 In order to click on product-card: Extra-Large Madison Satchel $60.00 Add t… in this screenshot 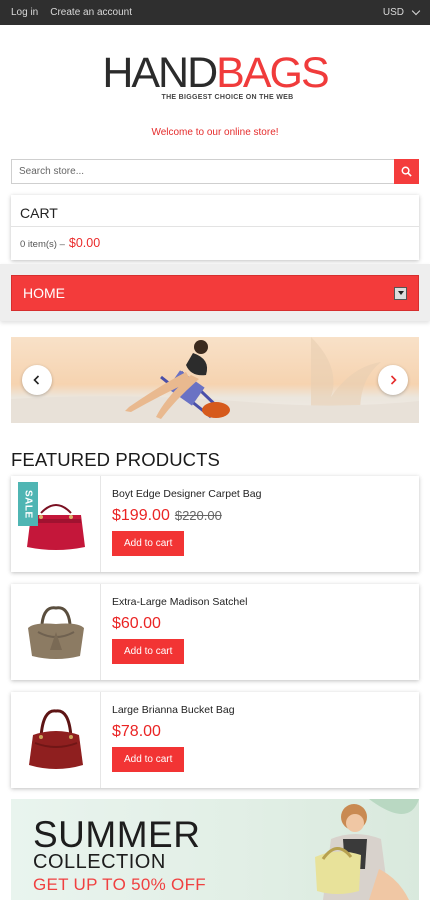, I will do `click(215, 632)`.